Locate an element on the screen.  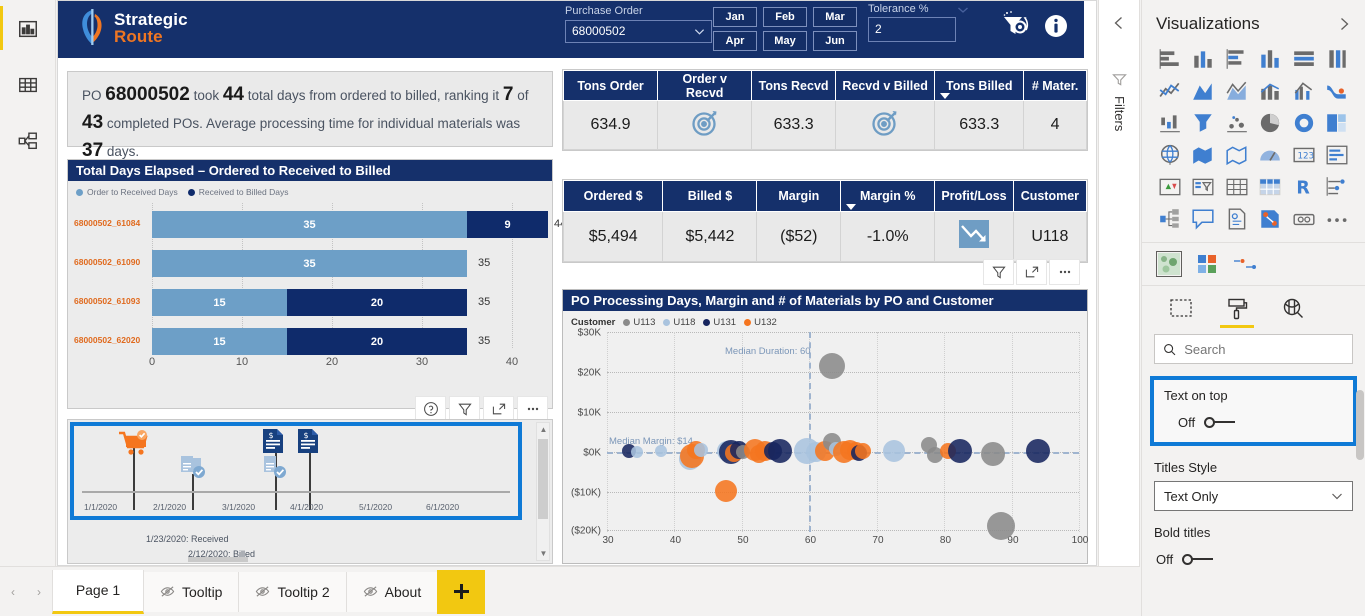
bar-row-62020: 68000502_62020 15 20 35 is located at coordinates (310, 341).